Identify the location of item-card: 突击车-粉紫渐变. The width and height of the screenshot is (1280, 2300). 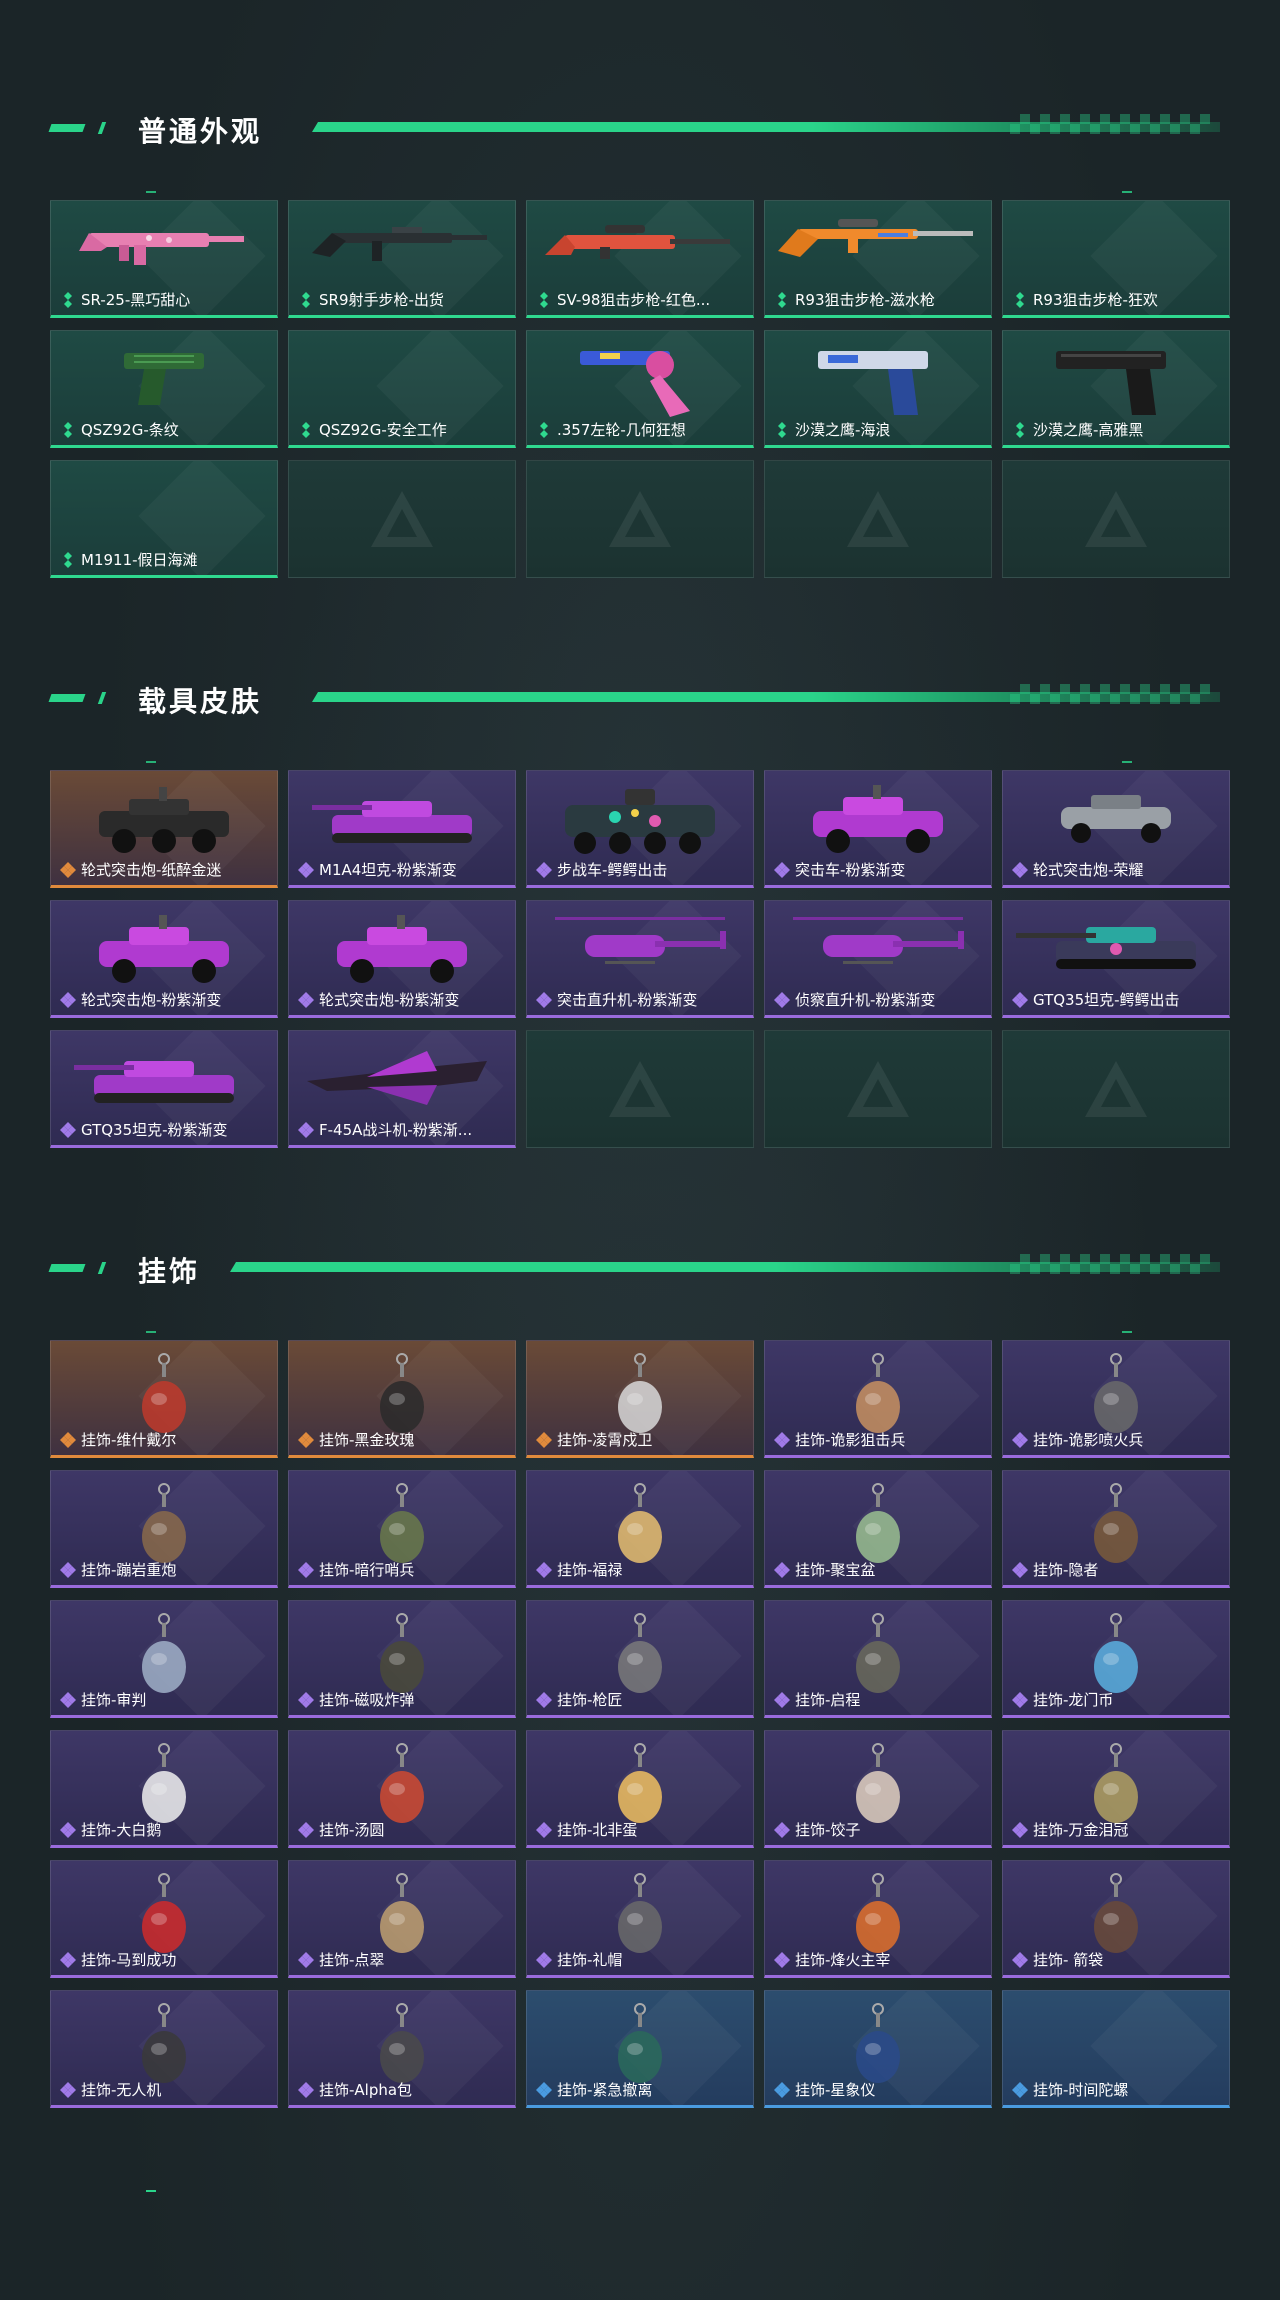
(878, 829).